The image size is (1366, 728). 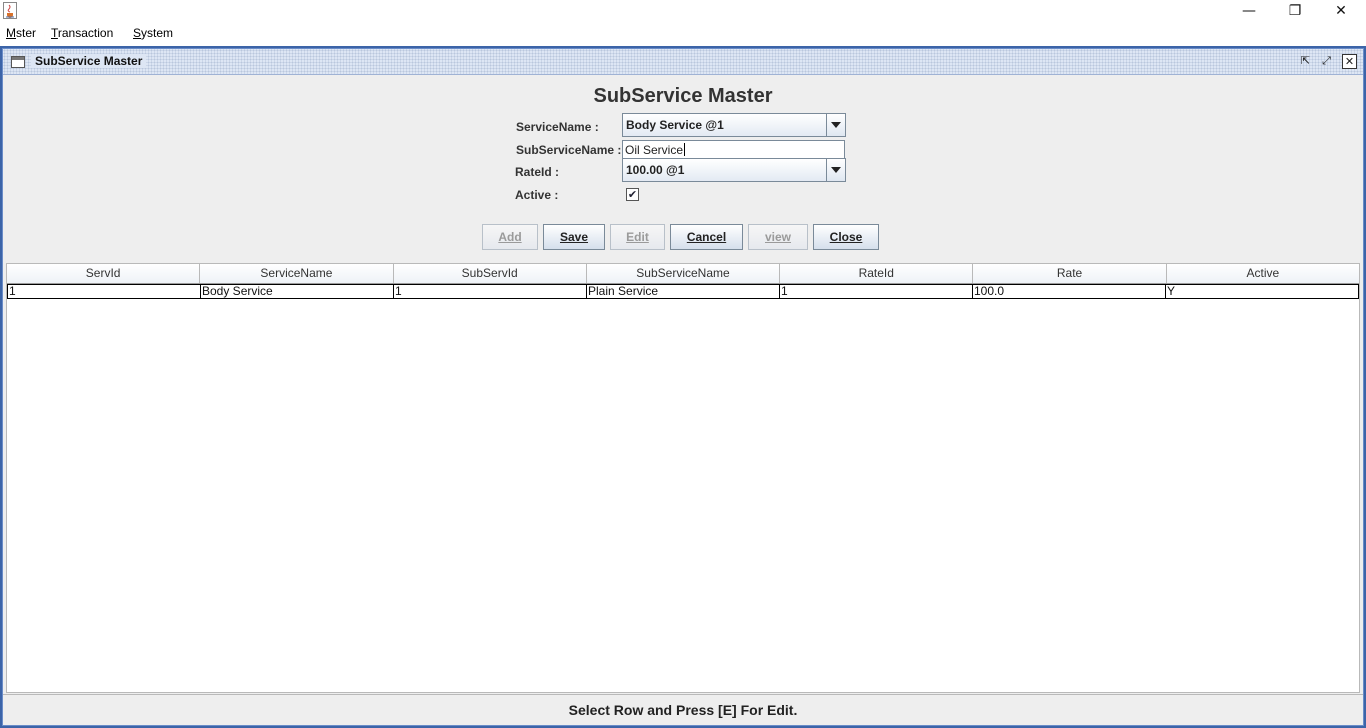 What do you see at coordinates (54, 33) in the screenshot?
I see `menu-mnemonic: T` at bounding box center [54, 33].